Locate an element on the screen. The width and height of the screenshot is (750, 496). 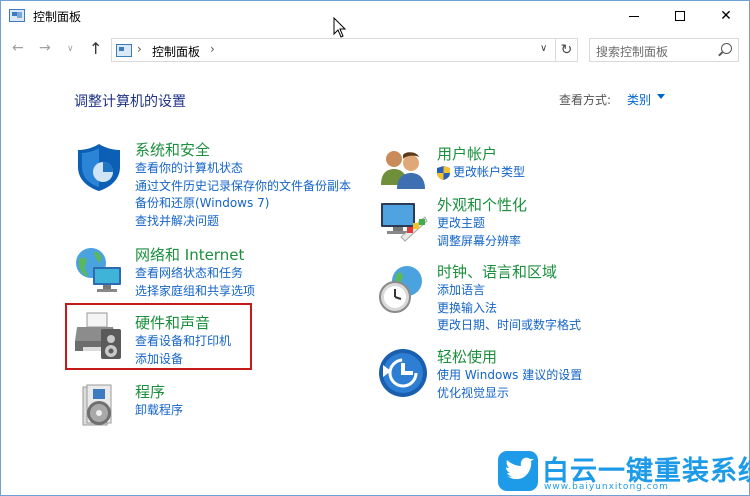
link-item: 更改主题 is located at coordinates (482, 224).